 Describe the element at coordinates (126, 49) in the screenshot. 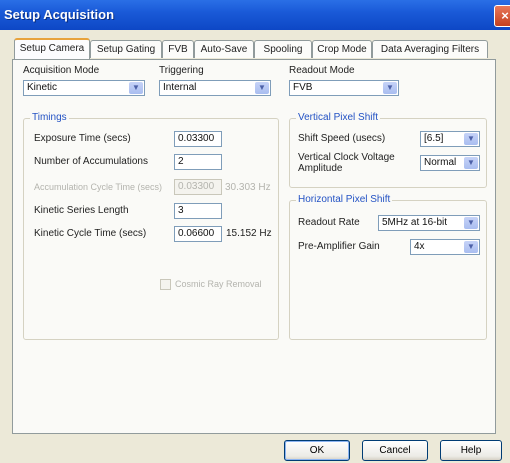

I see `tab-setup-gating: Setup Gating` at that location.